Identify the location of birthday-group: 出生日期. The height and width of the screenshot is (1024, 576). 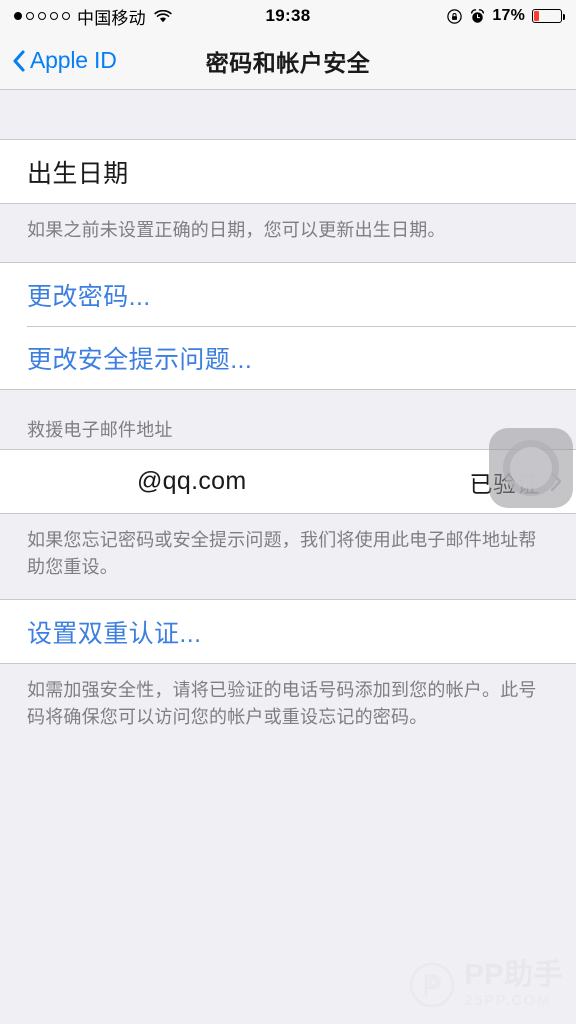
(288, 171).